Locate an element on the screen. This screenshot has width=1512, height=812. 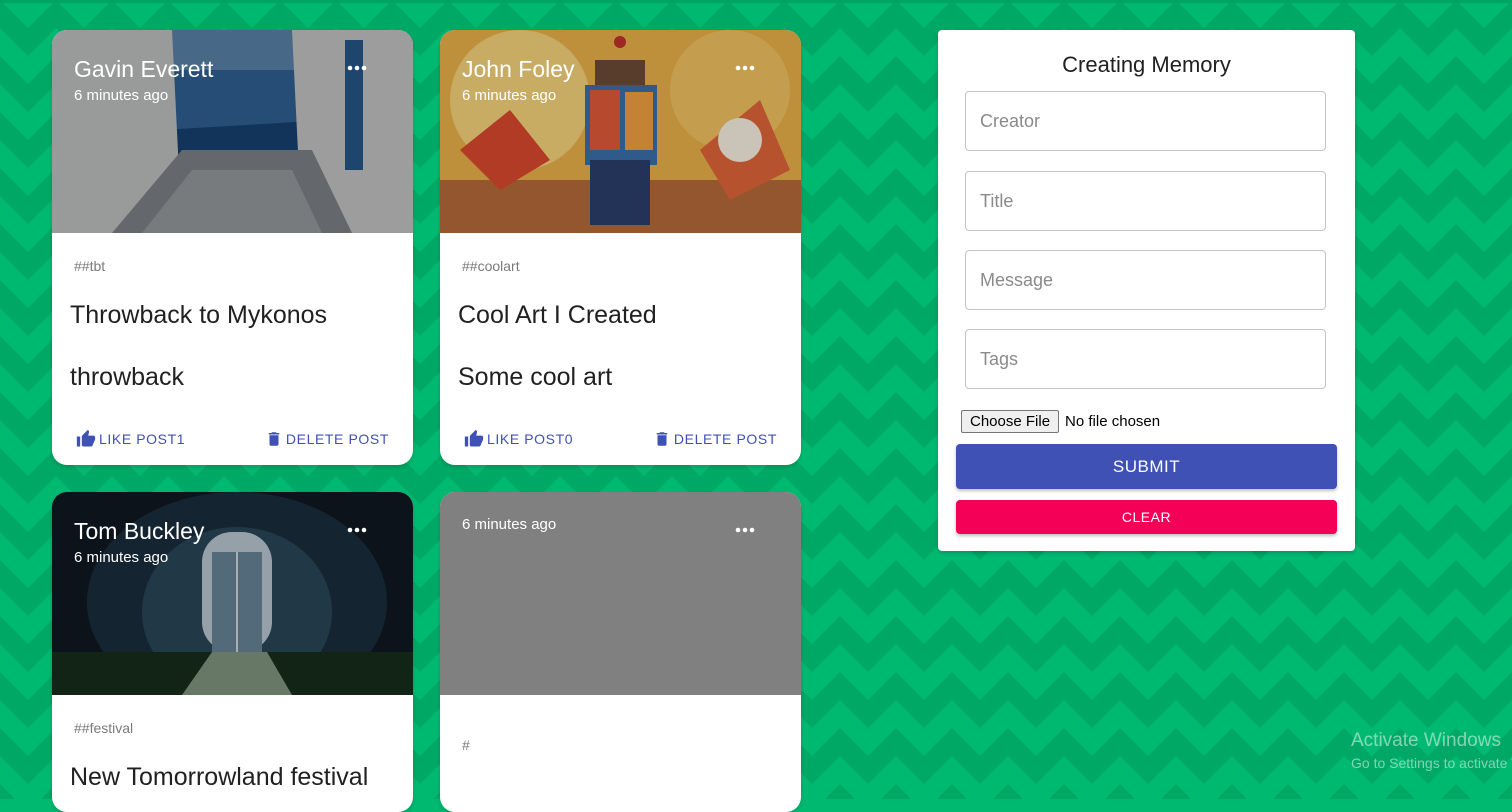
file-picker: Choose File No file chosen is located at coordinates (1060, 421).